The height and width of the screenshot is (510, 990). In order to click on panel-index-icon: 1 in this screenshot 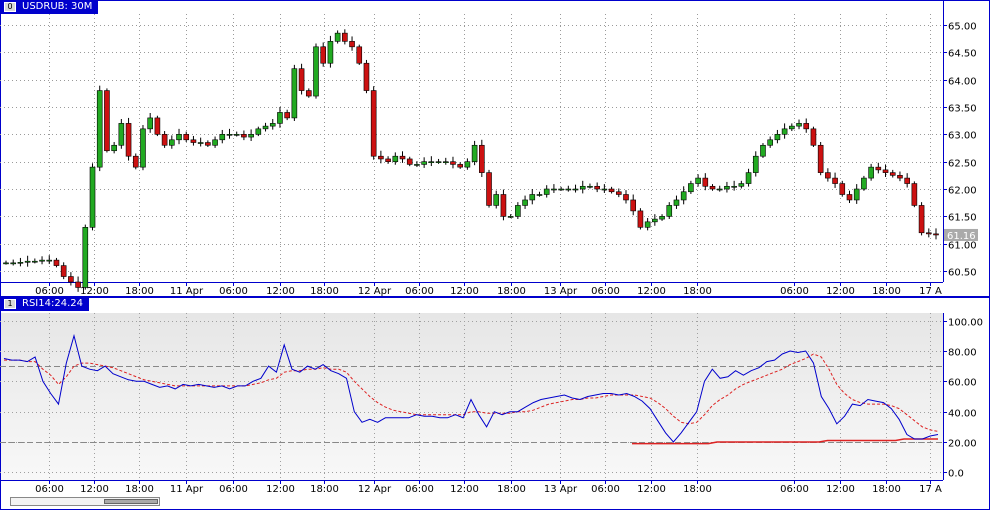, I will do `click(10, 304)`.